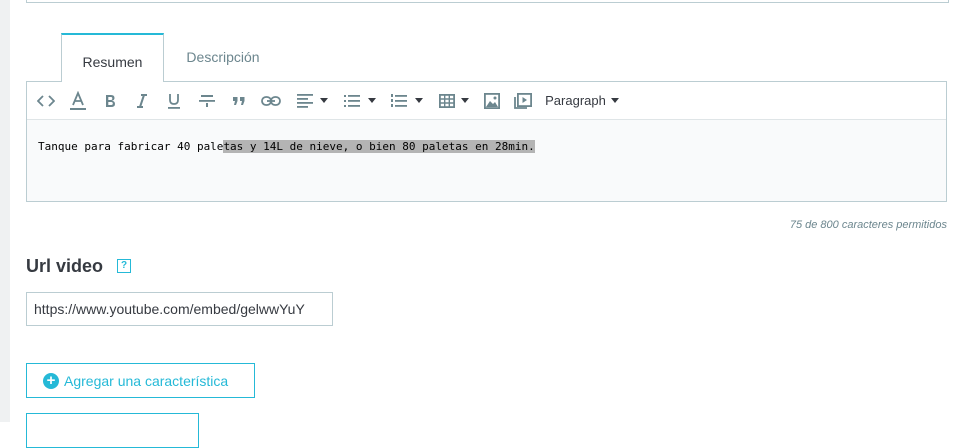  What do you see at coordinates (51, 380) in the screenshot?
I see `plus-circle-icon: +` at bounding box center [51, 380].